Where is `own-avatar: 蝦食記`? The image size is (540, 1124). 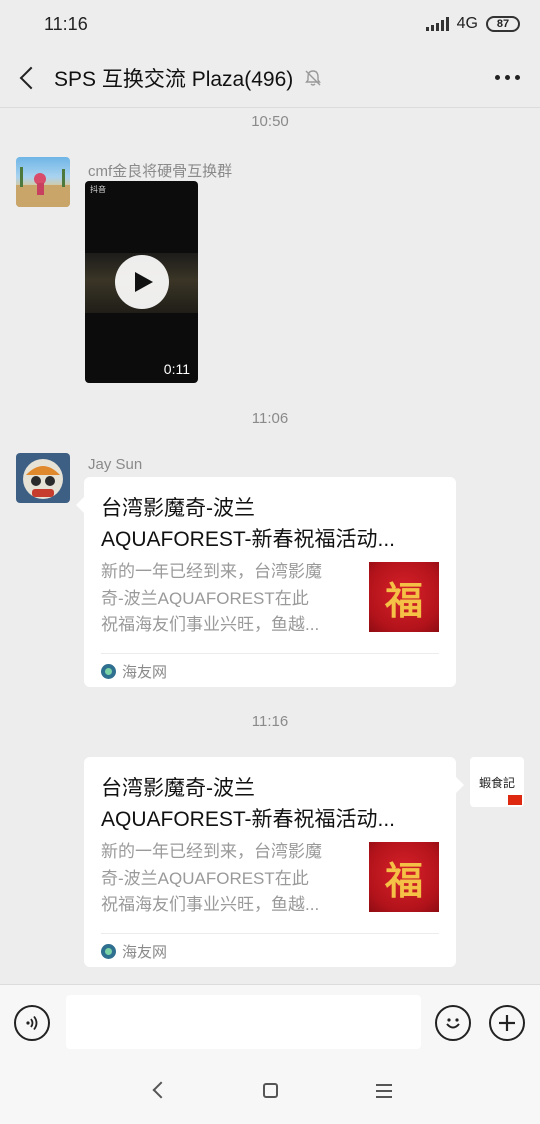
own-avatar: 蝦食記 is located at coordinates (497, 782).